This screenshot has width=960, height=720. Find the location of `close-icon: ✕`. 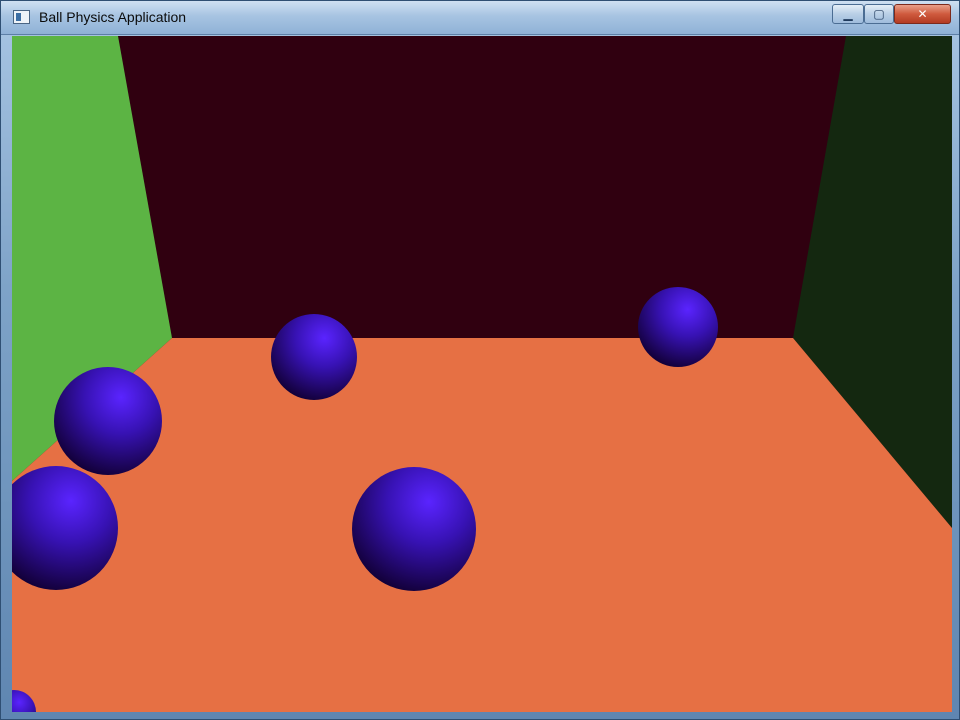

close-icon: ✕ is located at coordinates (922, 14).